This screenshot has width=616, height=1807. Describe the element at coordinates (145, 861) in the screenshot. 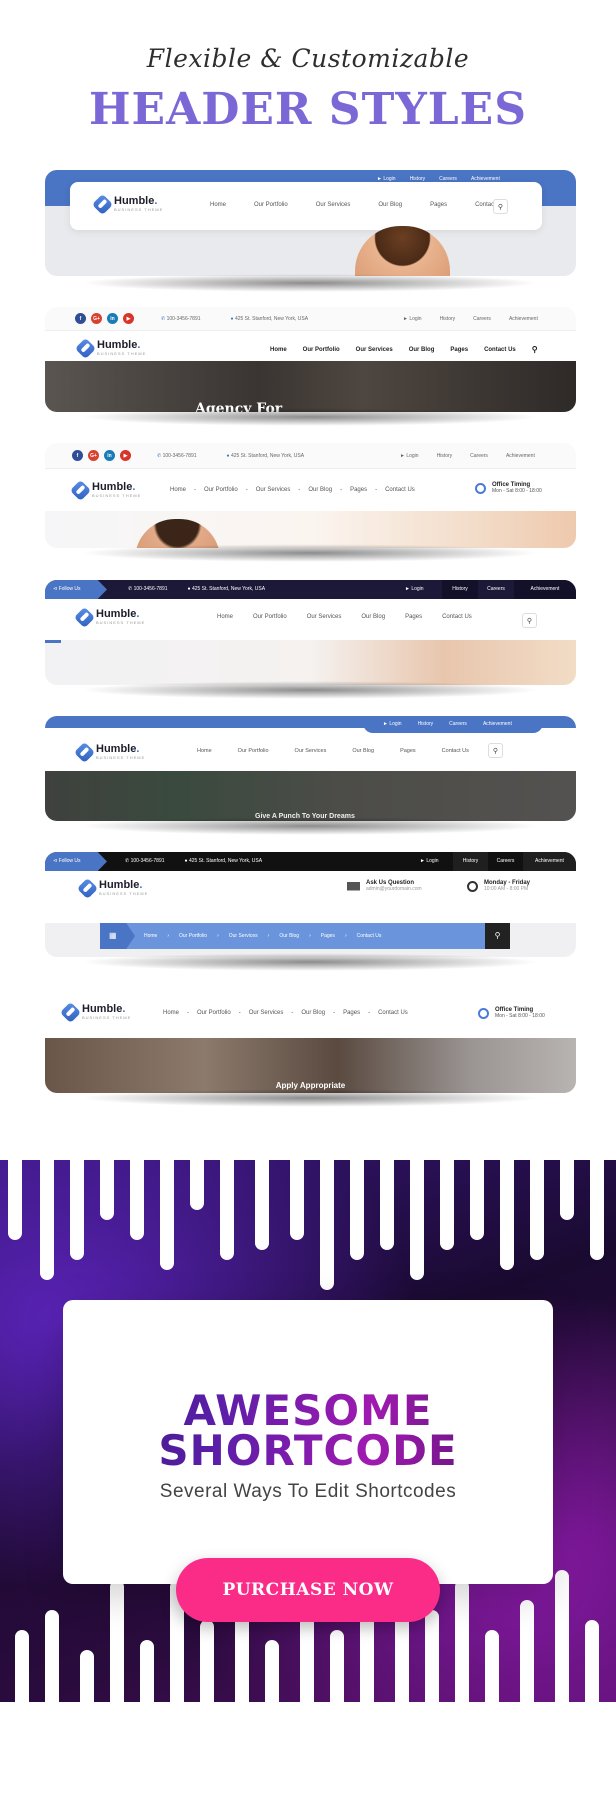

I see `phone-info: ✆ 100-3456-7891` at that location.